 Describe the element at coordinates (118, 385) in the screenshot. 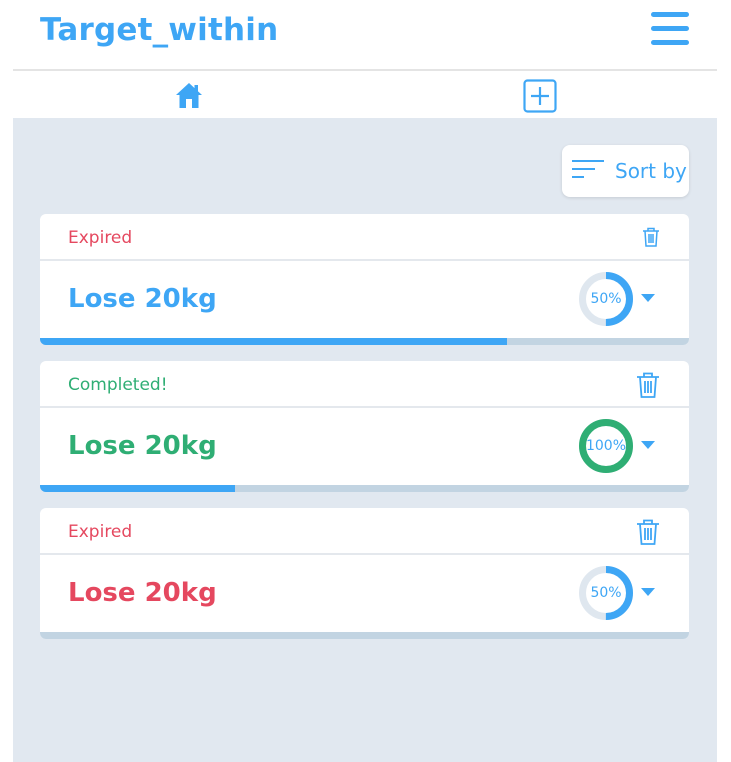

I see `goal-status: Completed!` at that location.